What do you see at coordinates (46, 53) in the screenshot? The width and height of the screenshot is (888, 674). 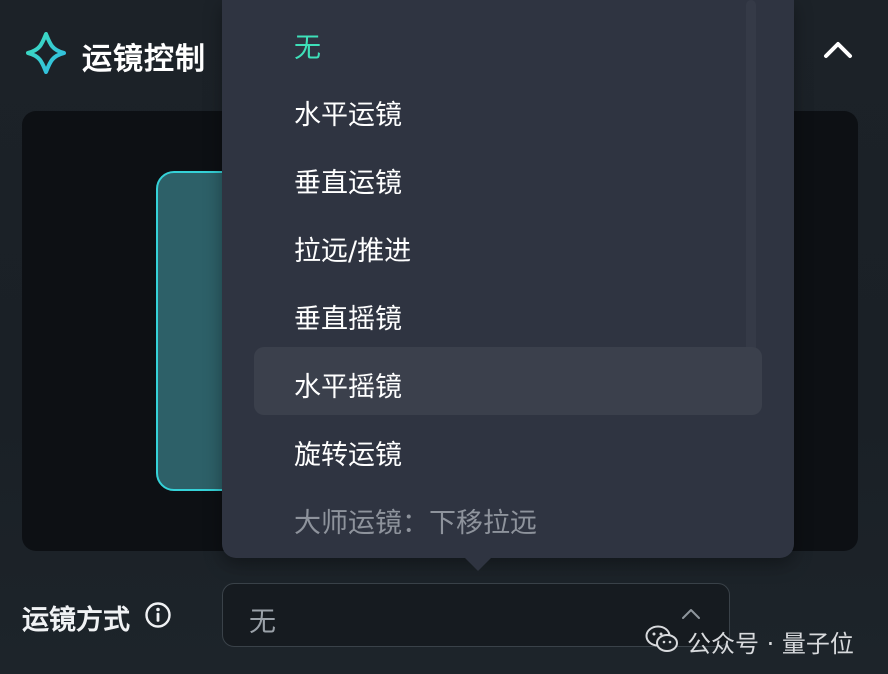 I see `sparkle-logo-icon` at bounding box center [46, 53].